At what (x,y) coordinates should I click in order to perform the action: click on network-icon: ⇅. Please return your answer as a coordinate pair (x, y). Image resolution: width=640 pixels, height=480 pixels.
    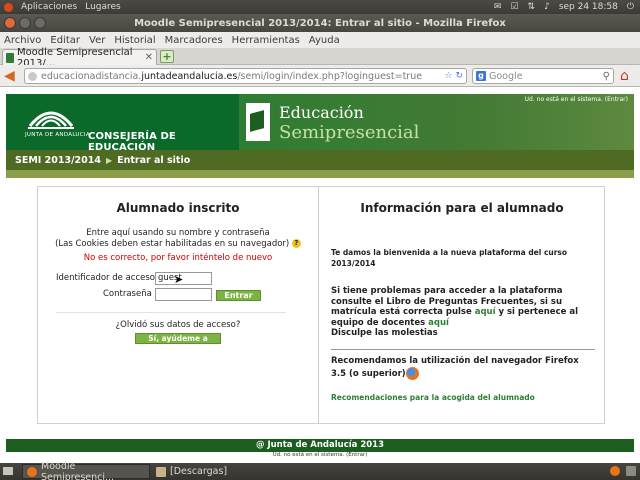
    Looking at the image, I should click on (532, 7).